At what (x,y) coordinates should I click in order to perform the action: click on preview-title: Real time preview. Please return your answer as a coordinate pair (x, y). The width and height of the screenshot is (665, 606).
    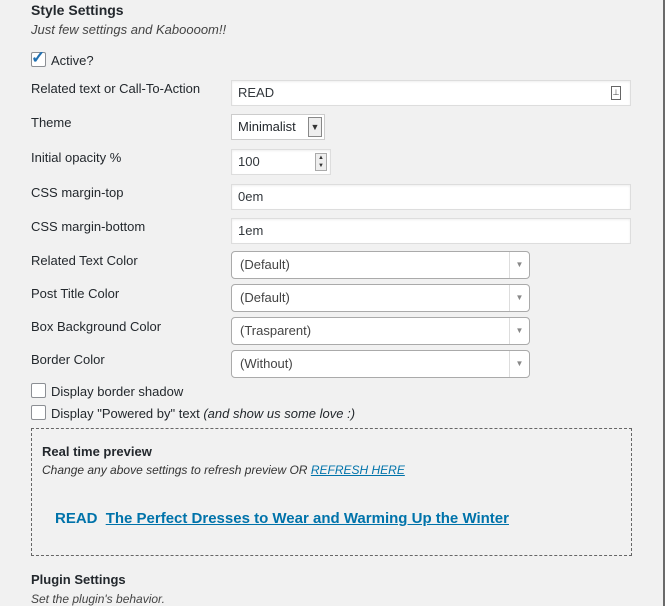
    Looking at the image, I should click on (97, 451).